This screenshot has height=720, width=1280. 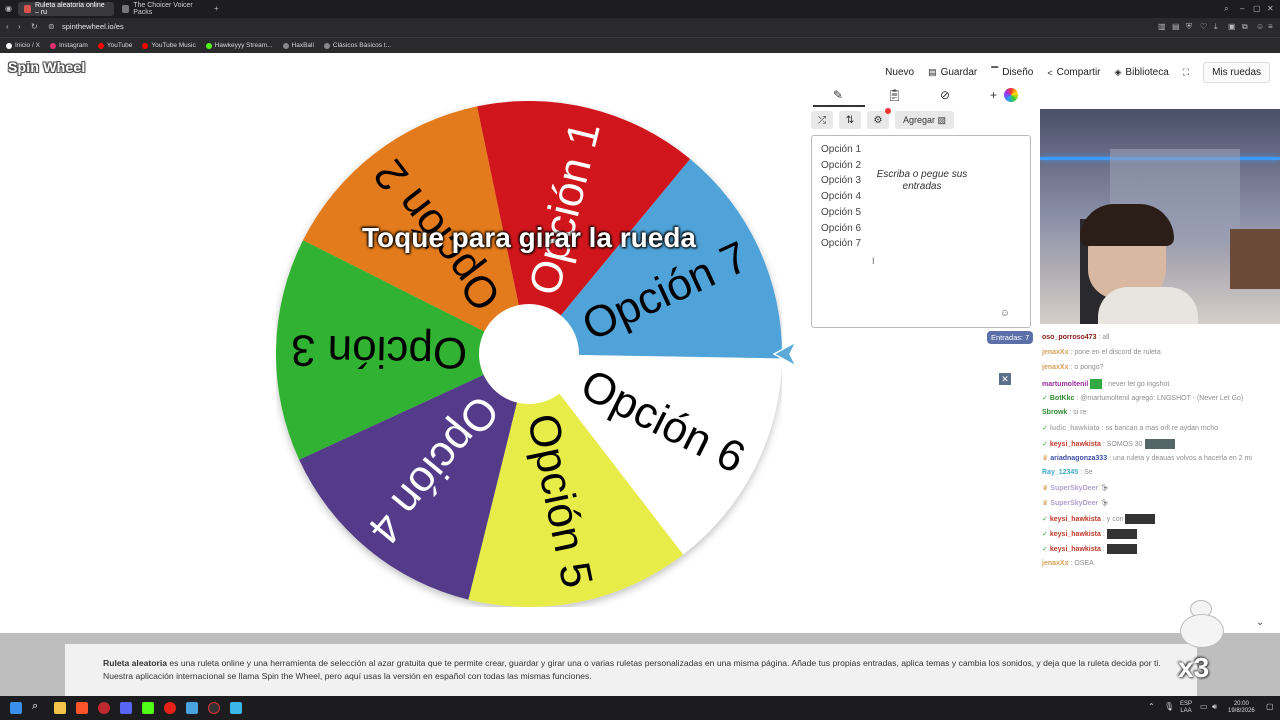 I want to click on shield-icon: ⛨, so click(x=1189, y=27).